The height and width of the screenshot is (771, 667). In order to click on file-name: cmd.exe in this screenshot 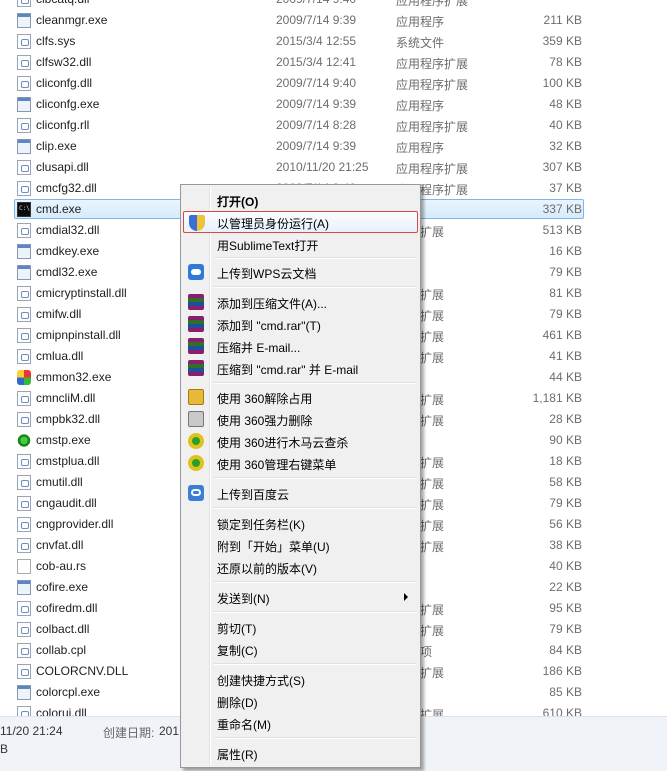, I will do `click(59, 209)`.